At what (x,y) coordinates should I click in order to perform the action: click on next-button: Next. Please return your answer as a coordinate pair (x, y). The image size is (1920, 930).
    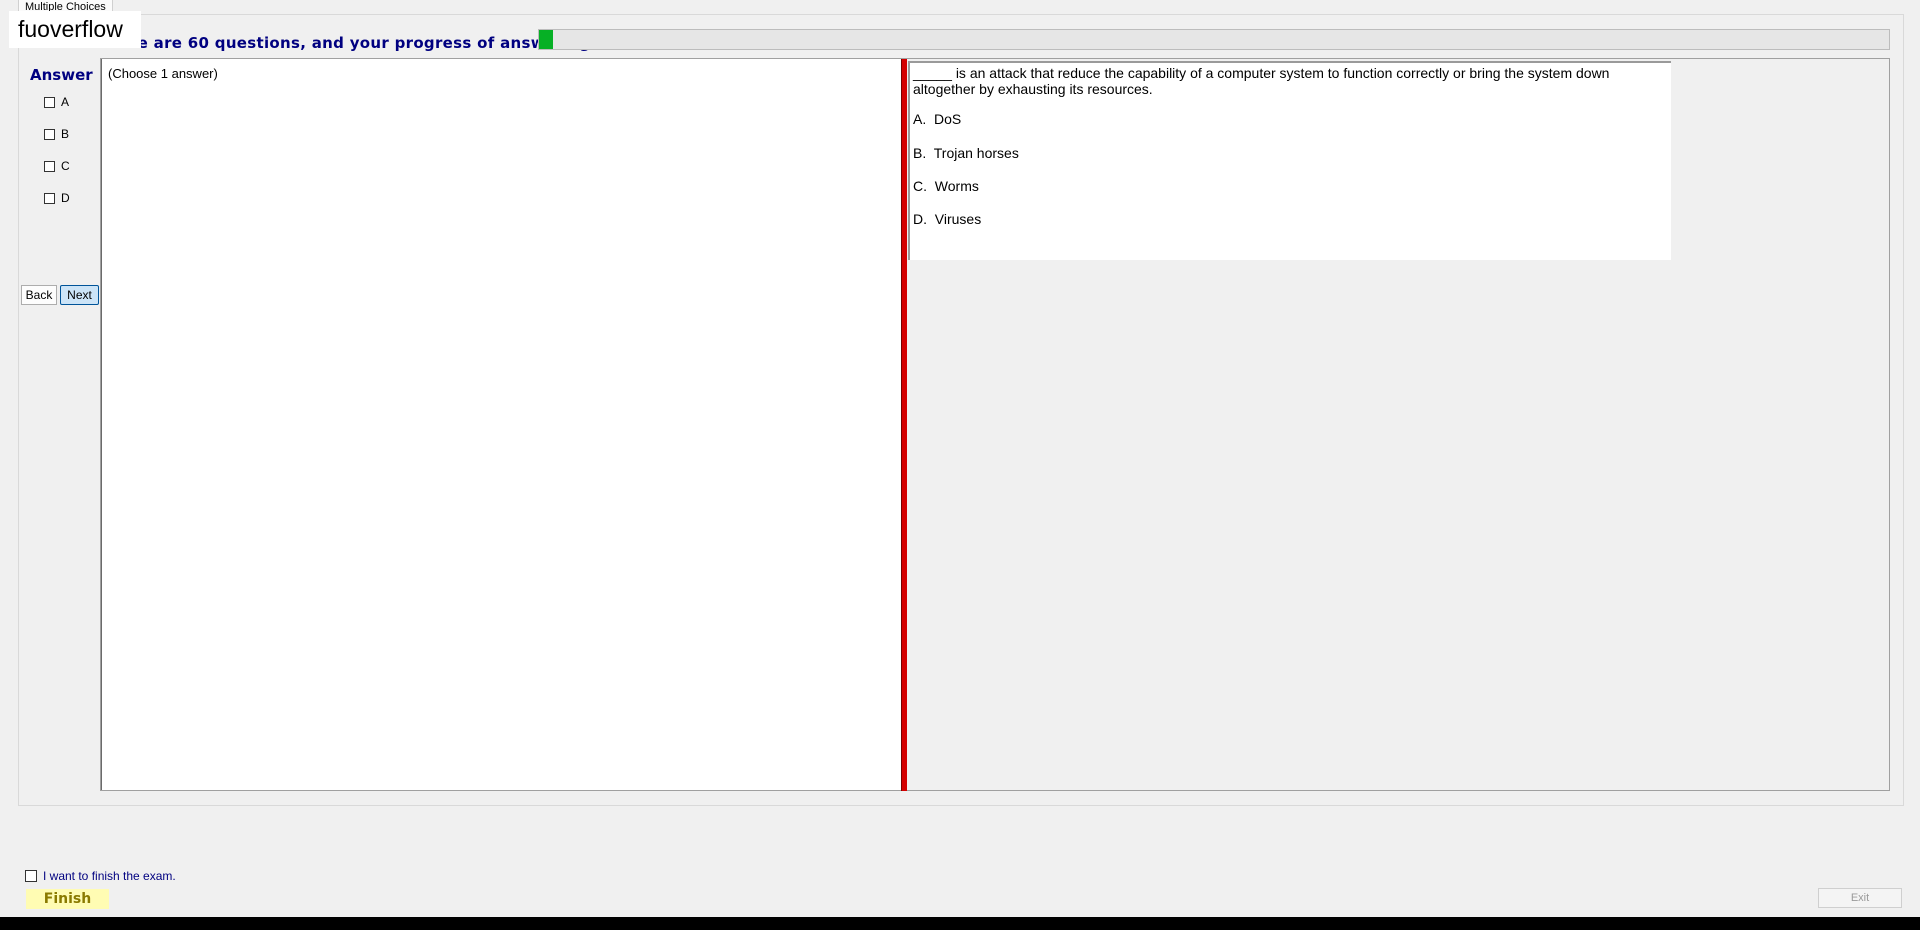
    Looking at the image, I should click on (79, 295).